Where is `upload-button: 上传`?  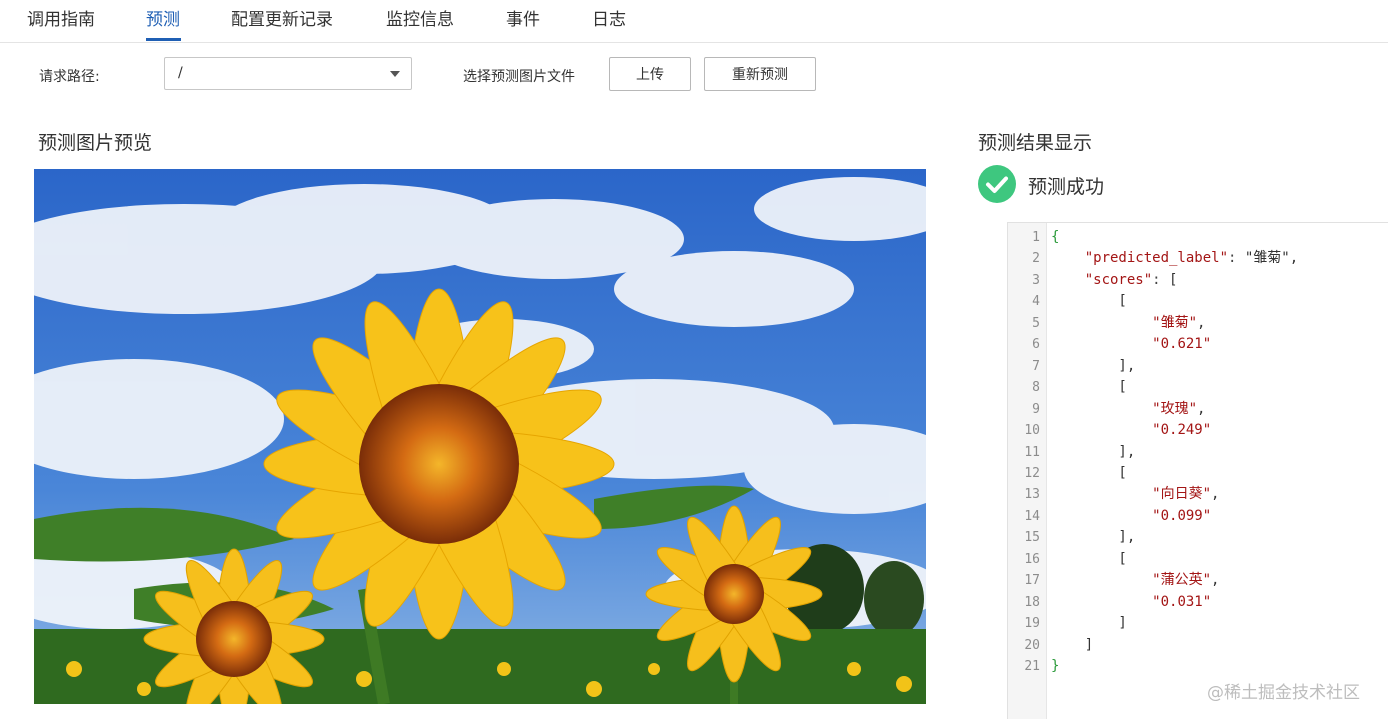
upload-button: 上传 is located at coordinates (650, 74).